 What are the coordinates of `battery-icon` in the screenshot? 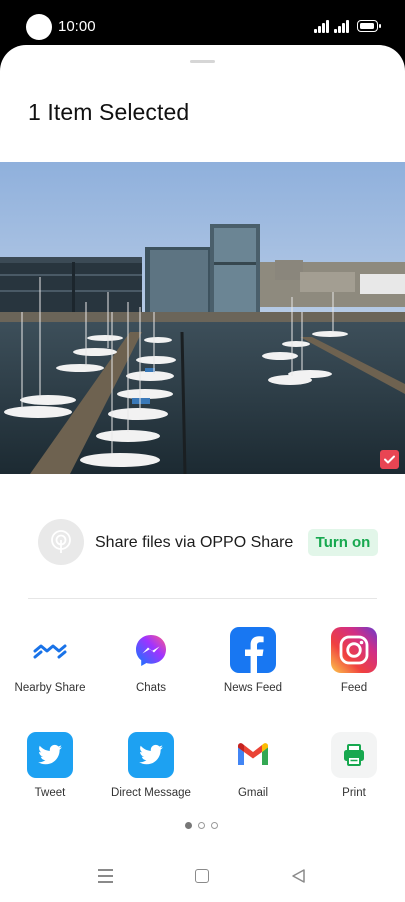 It's located at (369, 26).